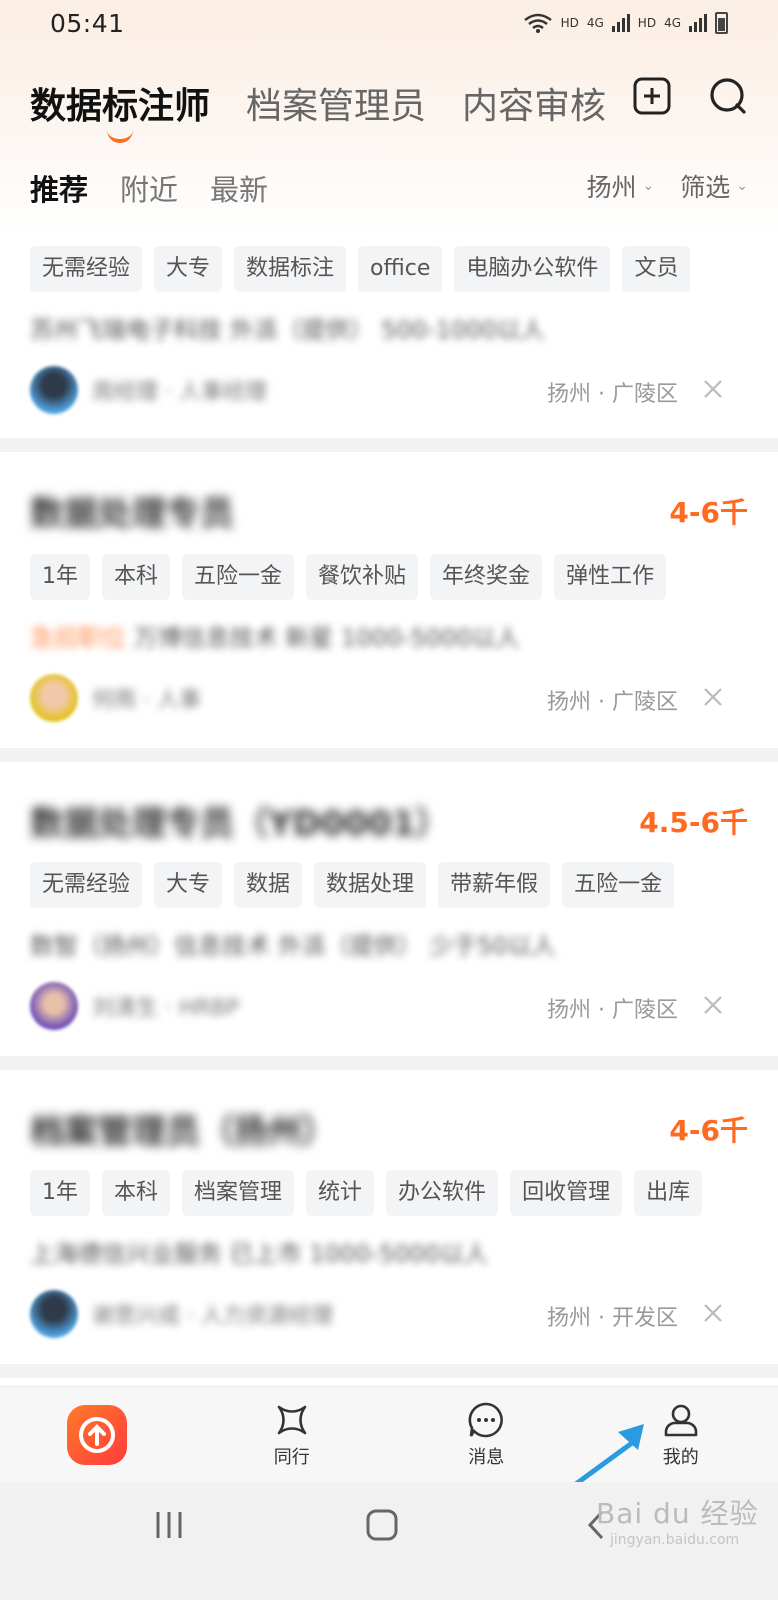 The image size is (778, 1600). I want to click on company-info: 急招职位 万博信息技术 新星 1000-5000以人, so click(275, 635).